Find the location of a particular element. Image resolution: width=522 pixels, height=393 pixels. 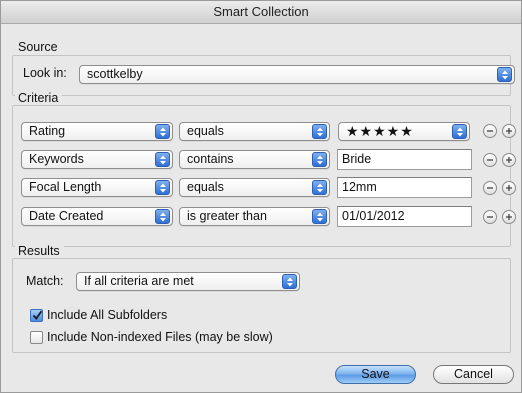

save-button: Save is located at coordinates (375, 374).